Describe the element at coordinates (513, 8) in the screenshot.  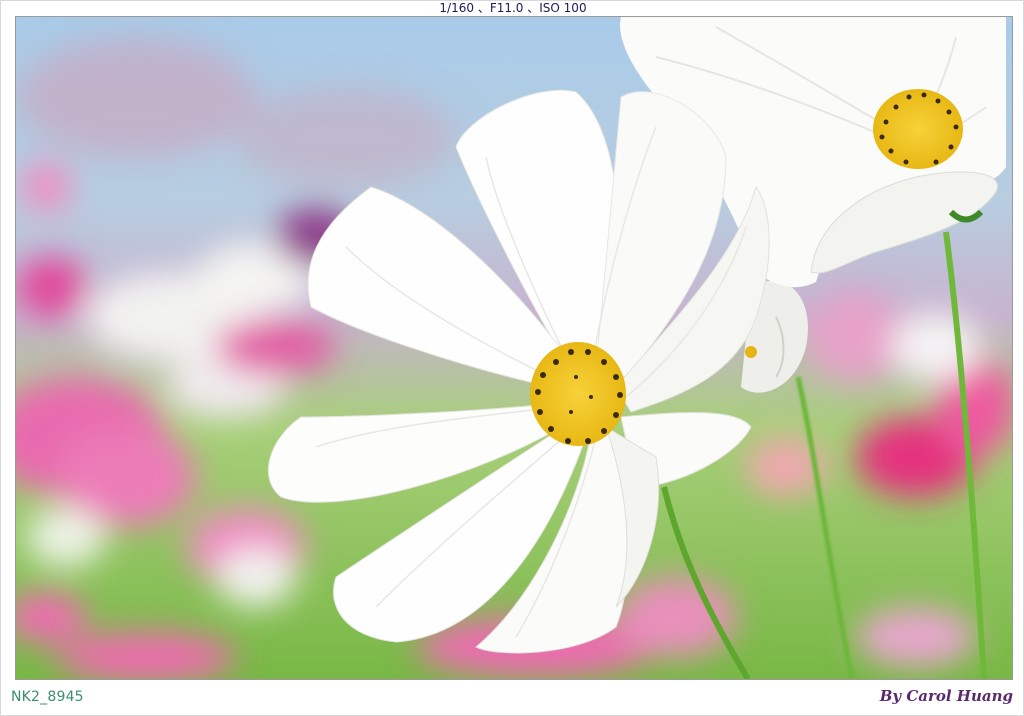
I see `exif-caption: 1/160 、F11.0 、ISO 100` at that location.